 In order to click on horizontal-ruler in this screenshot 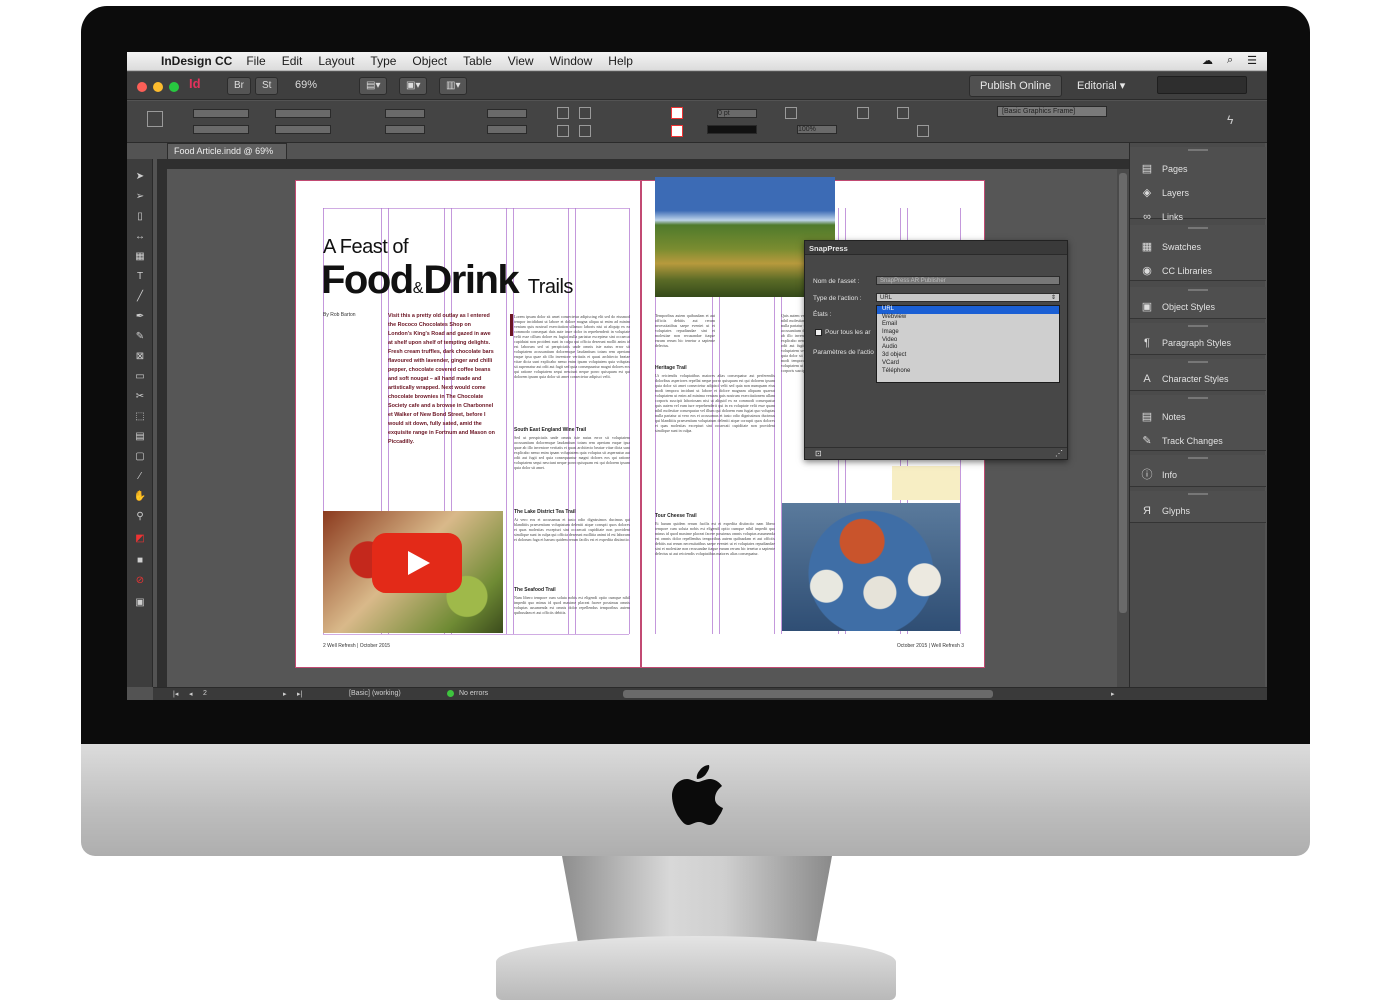, I will do `click(648, 164)`.